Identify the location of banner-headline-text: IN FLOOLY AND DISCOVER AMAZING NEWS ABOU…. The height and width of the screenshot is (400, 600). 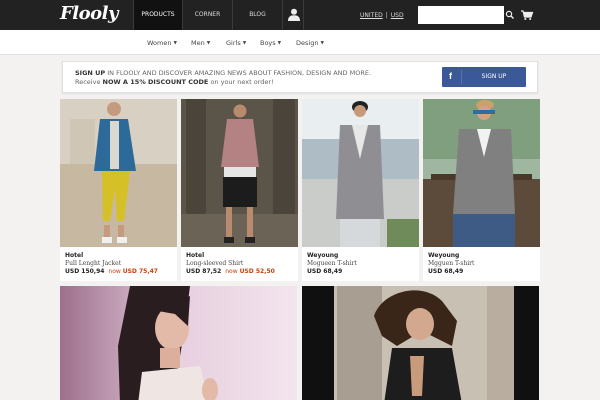
(238, 73).